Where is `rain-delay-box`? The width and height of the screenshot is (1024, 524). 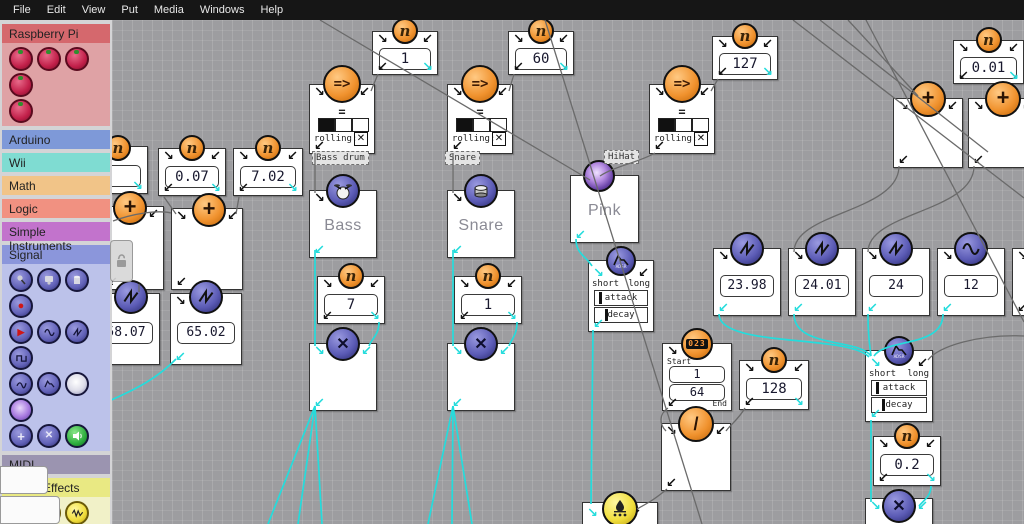
rain-delay-box is located at coordinates (620, 507).